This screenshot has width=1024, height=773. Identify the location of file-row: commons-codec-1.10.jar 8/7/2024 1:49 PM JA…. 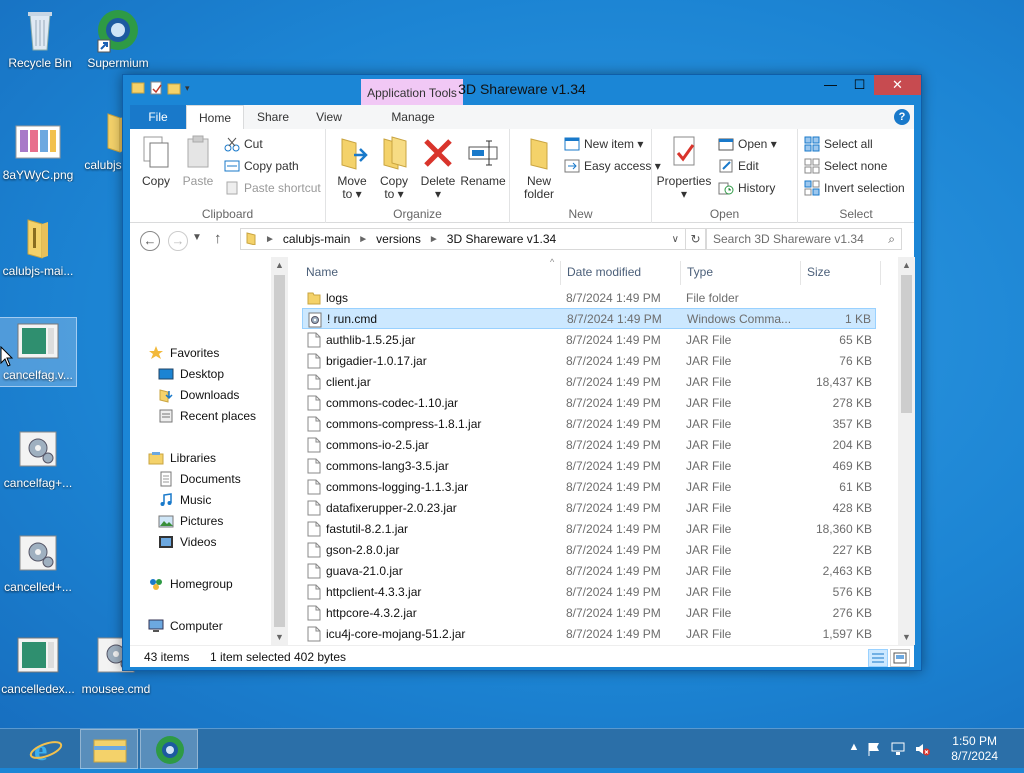
(589, 402).